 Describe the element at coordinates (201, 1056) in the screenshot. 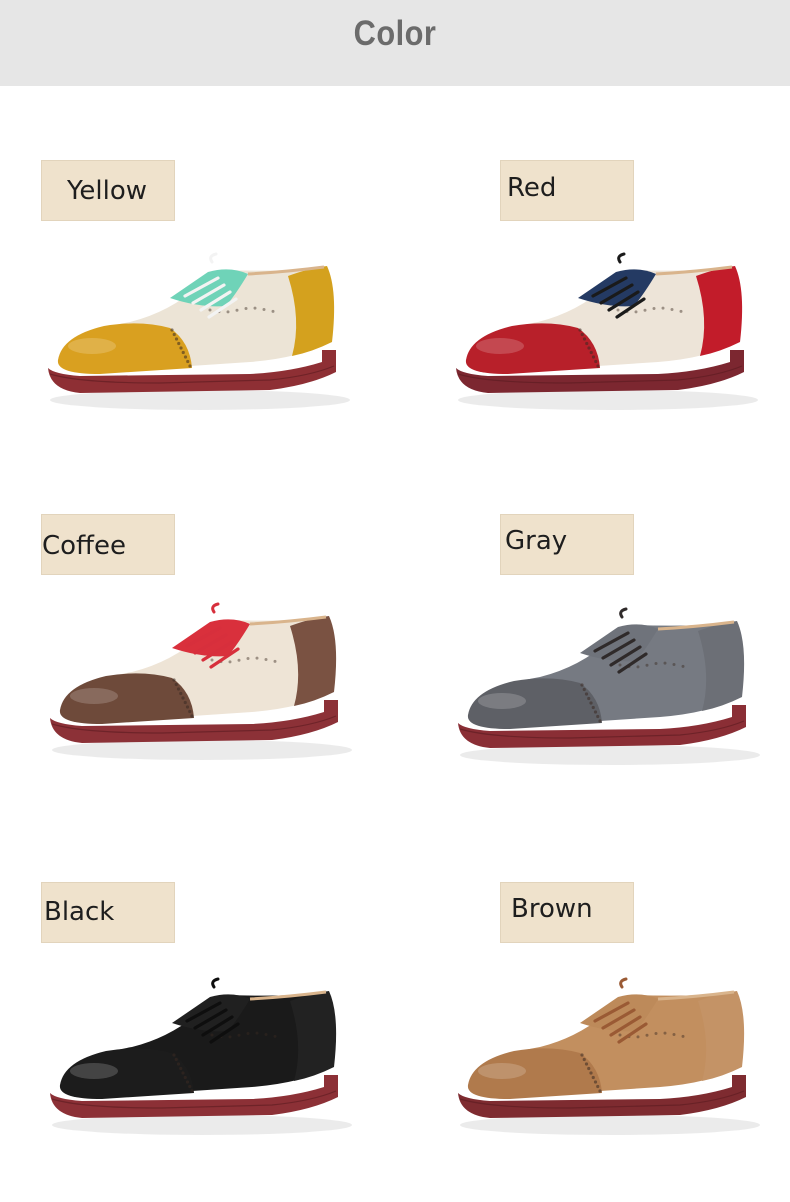

I see `shoe-black` at that location.